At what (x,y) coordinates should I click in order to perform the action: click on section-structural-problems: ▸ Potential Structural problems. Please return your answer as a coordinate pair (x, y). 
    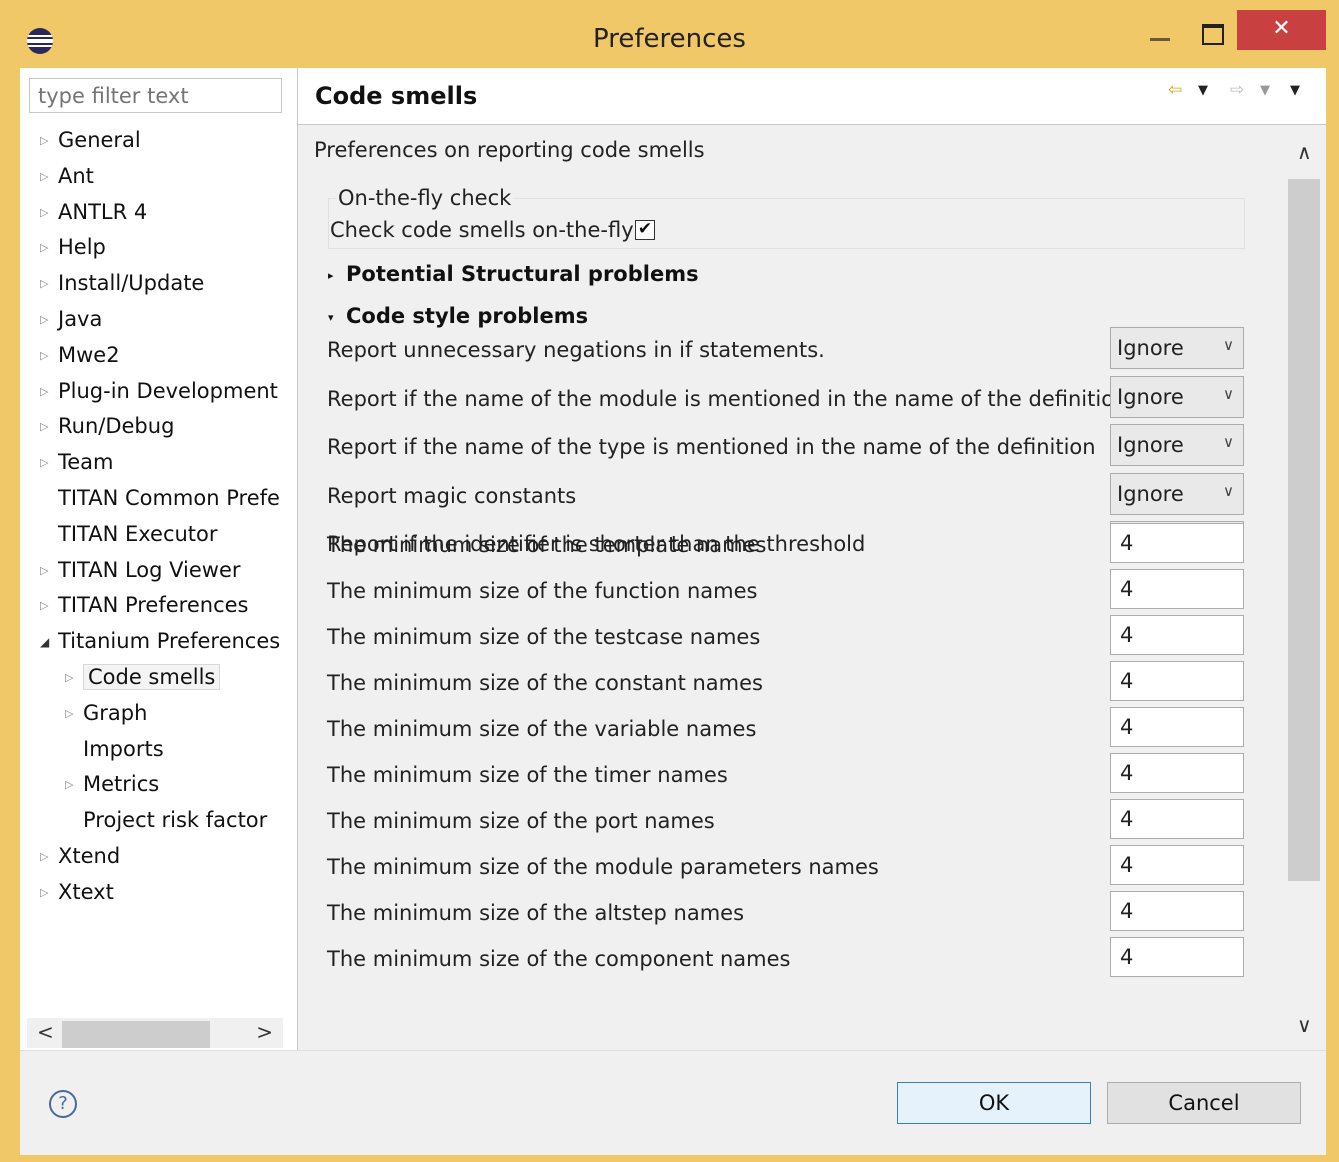
    Looking at the image, I should click on (513, 274).